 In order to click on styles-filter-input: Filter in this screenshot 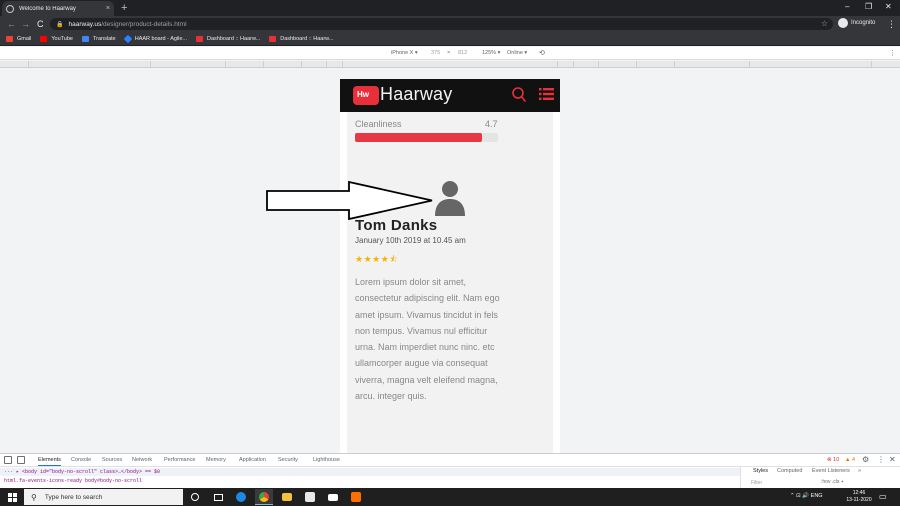, I will do `click(756, 483)`.